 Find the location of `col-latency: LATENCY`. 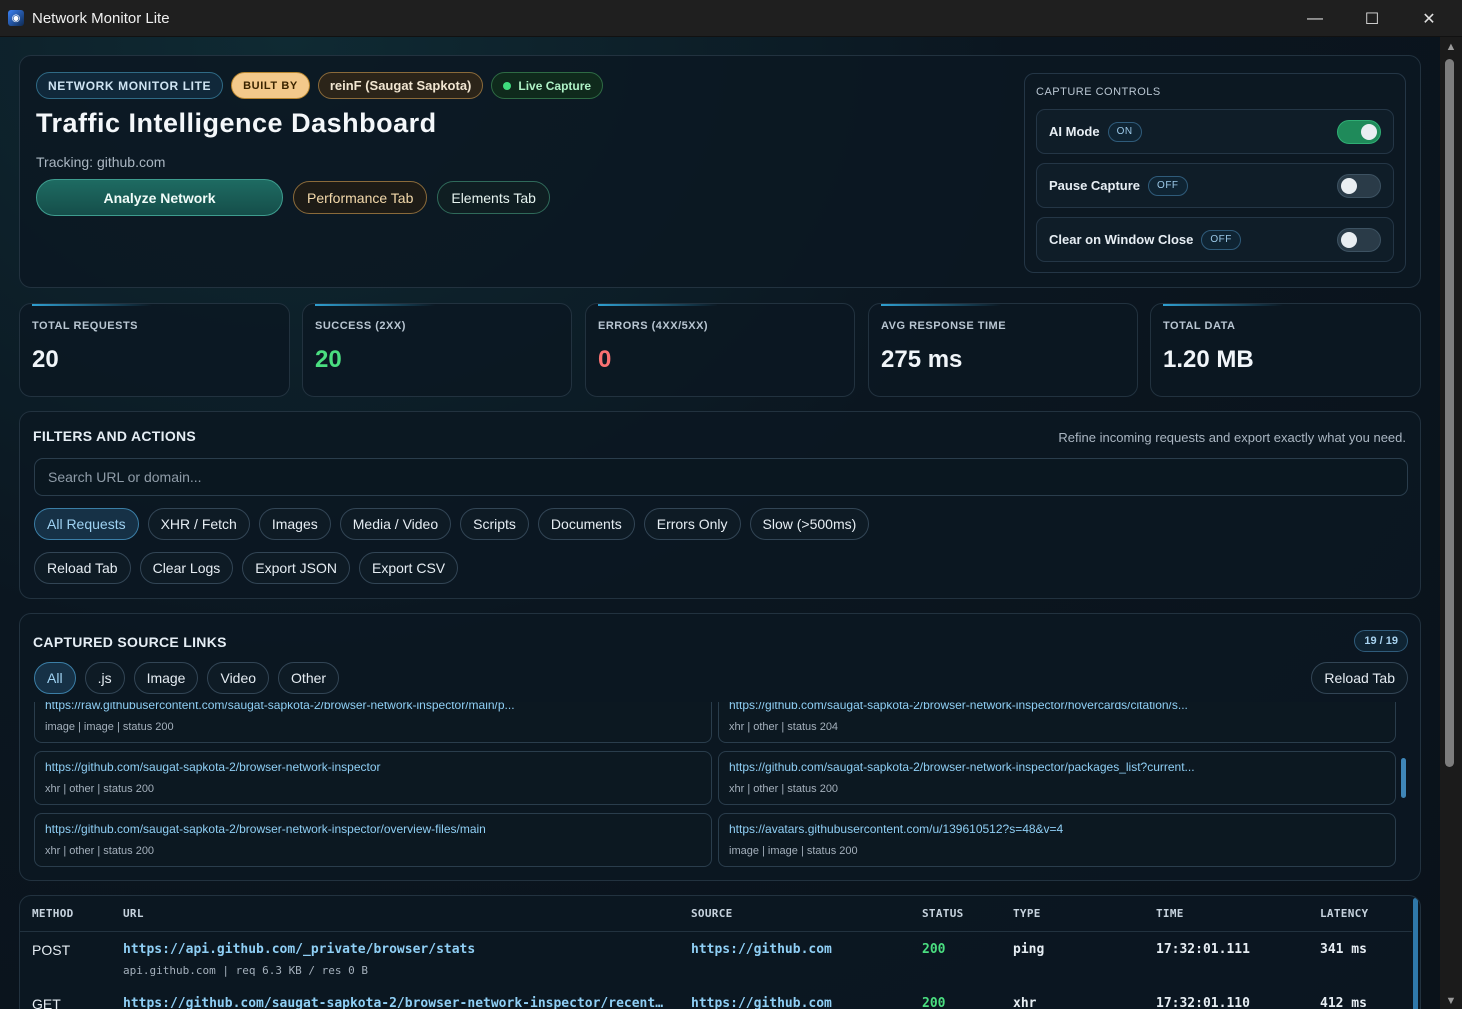

col-latency: LATENCY is located at coordinates (1344, 913).